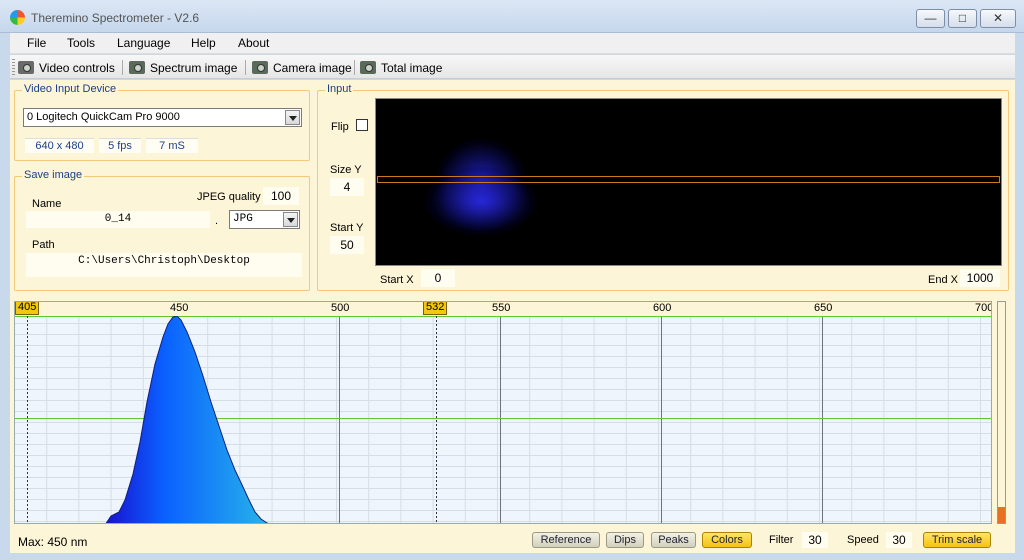 The height and width of the screenshot is (560, 1024). What do you see at coordinates (362, 125) in the screenshot?
I see `flip-checkbox` at bounding box center [362, 125].